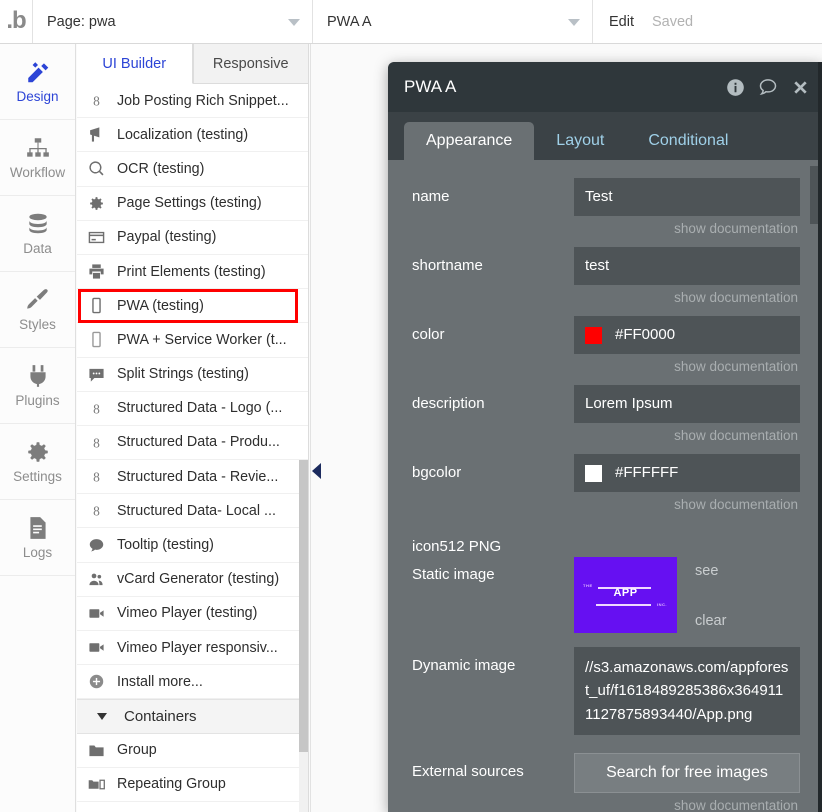 The width and height of the screenshot is (822, 812). I want to click on list-item: Page Settings (testing), so click(192, 204).